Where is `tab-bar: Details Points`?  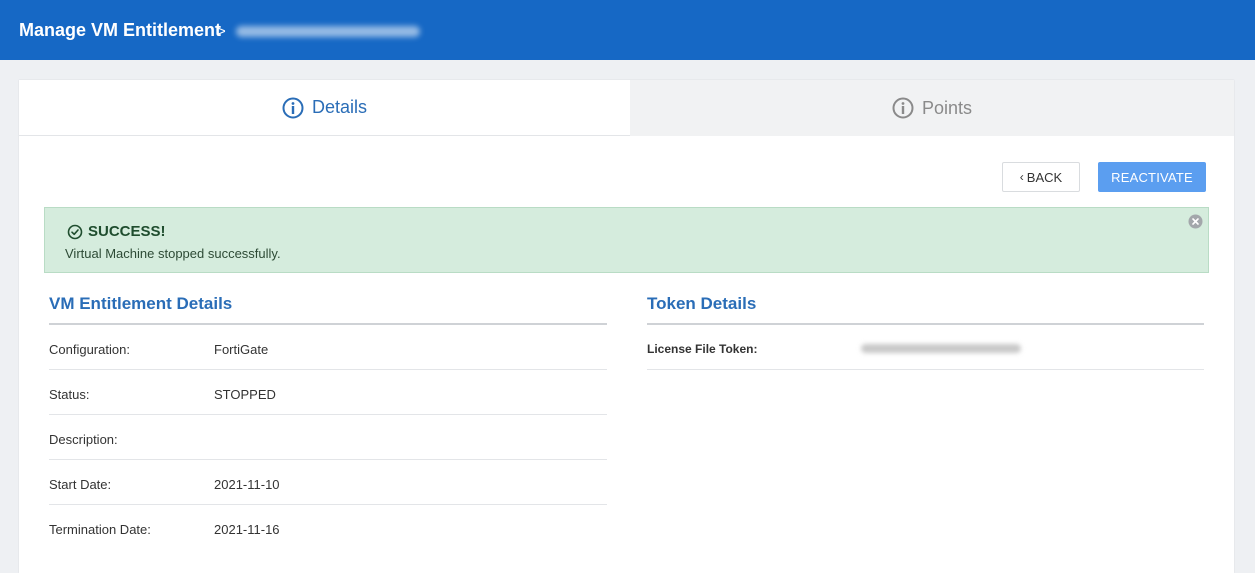 tab-bar: Details Points is located at coordinates (626, 108).